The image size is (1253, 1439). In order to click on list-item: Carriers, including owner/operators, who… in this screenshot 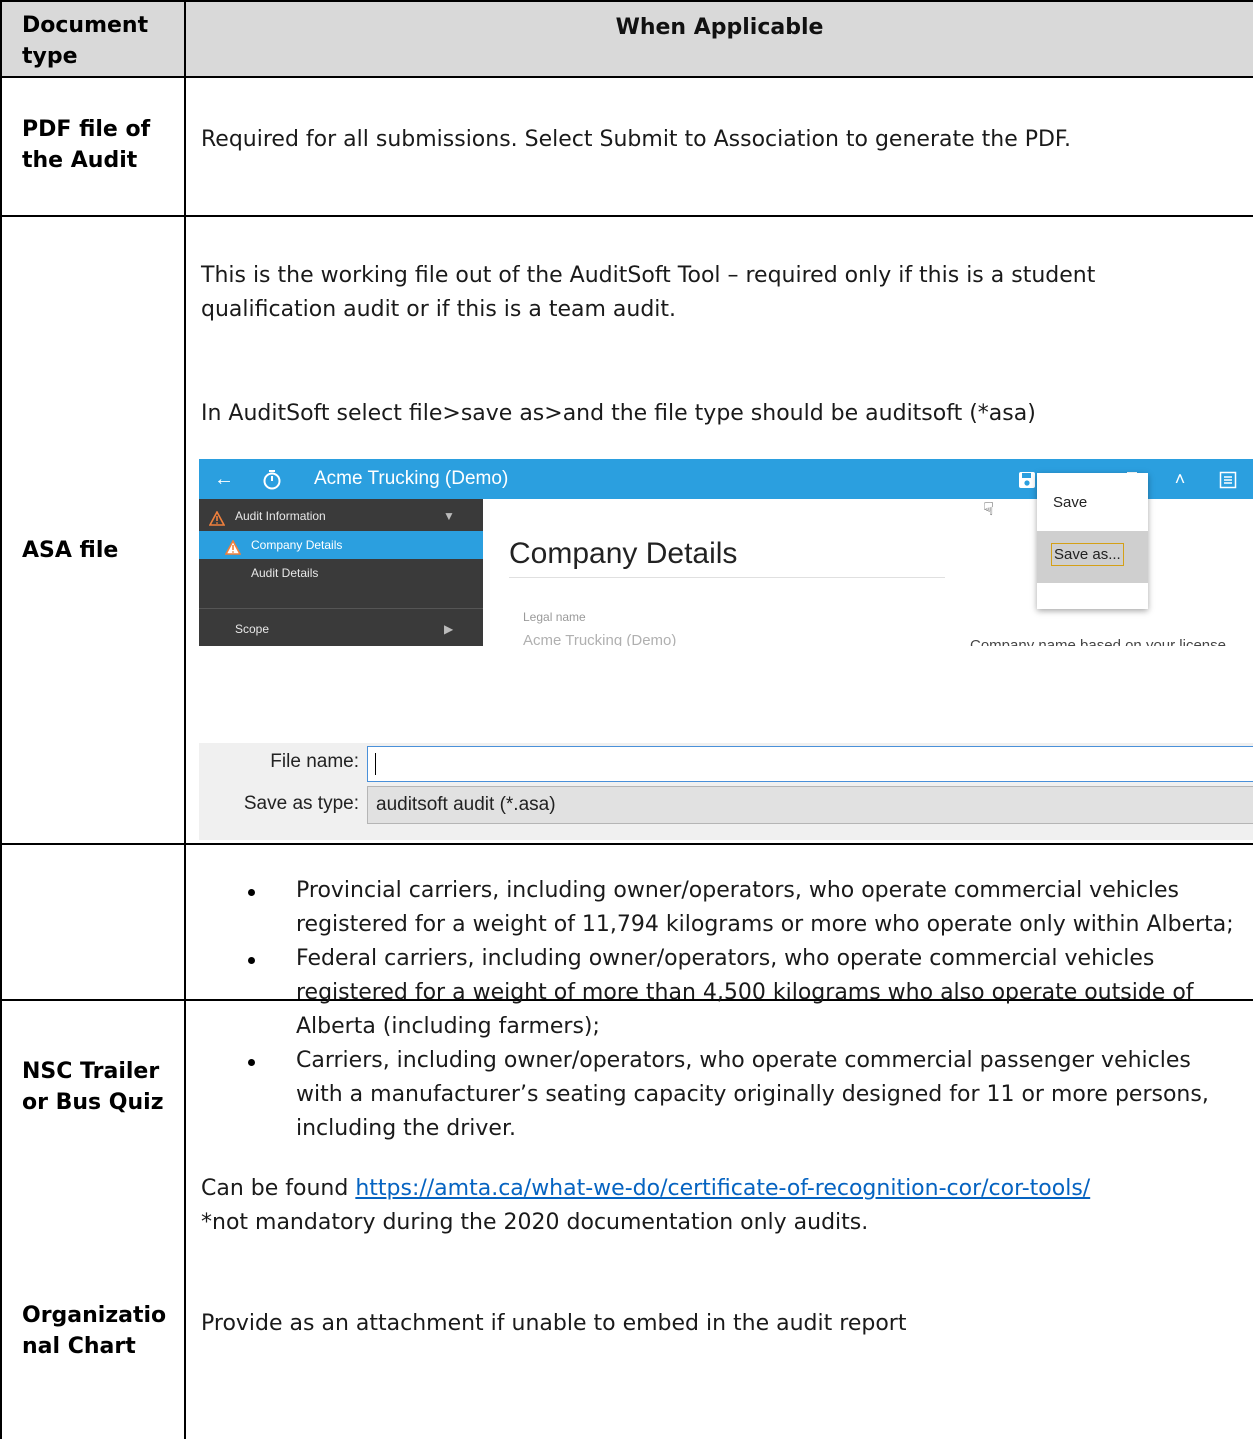, I will do `click(720, 1095)`.